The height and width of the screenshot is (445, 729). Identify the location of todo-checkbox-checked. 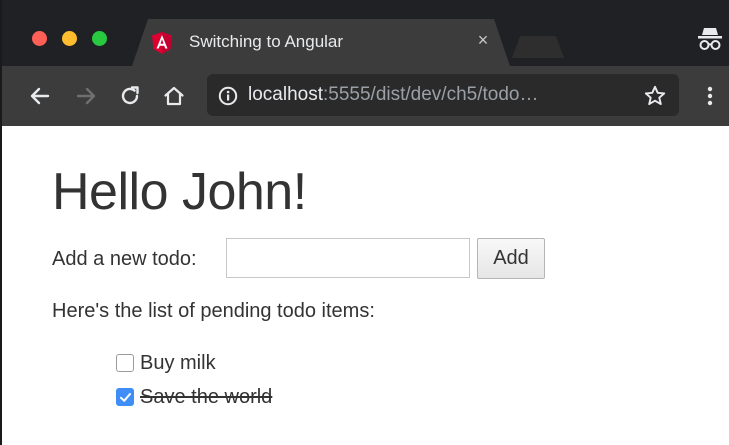
(125, 397).